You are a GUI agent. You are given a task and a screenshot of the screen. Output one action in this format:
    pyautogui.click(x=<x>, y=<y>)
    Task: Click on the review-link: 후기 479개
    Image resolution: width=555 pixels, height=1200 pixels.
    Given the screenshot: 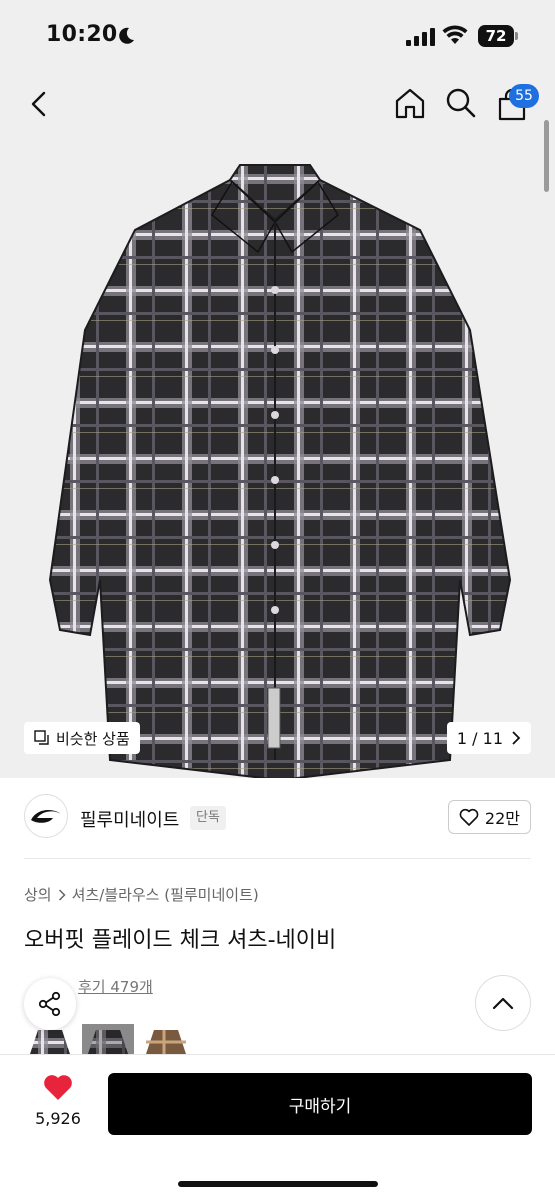 What is the action you would take?
    pyautogui.click(x=115, y=986)
    